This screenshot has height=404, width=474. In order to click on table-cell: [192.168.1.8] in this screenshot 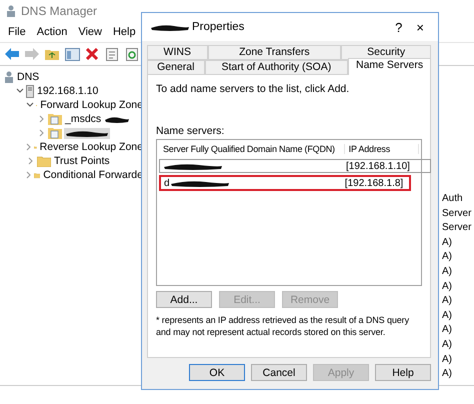, I will do `click(374, 183)`.